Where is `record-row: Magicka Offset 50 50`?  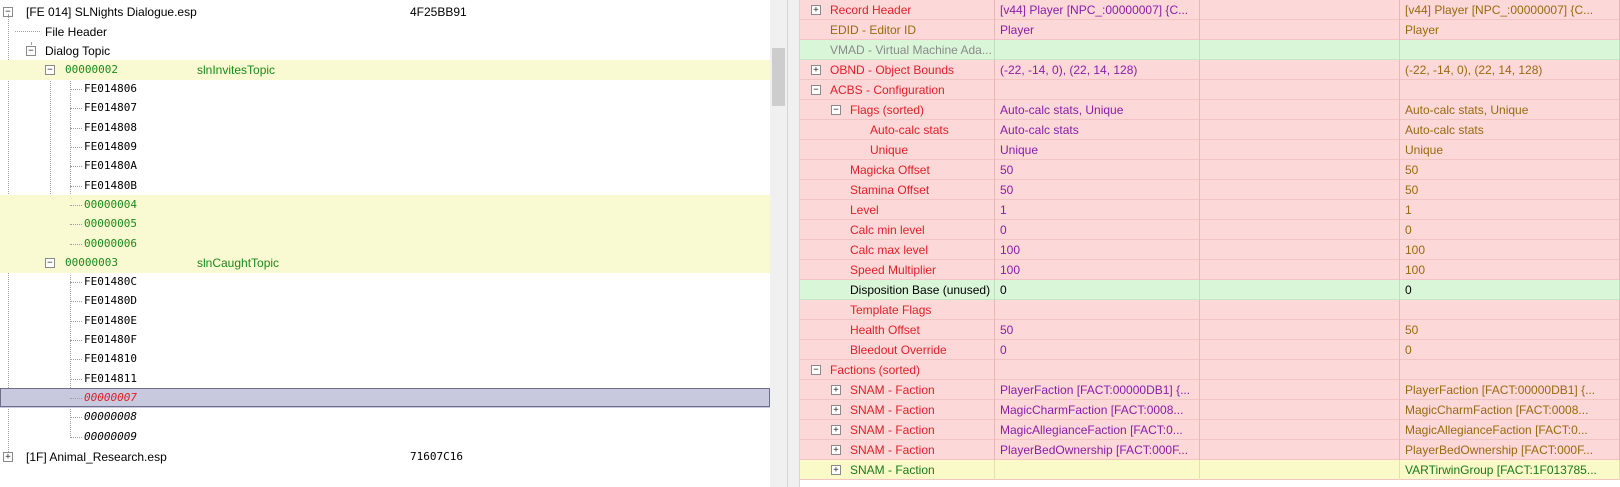 record-row: Magicka Offset 50 50 is located at coordinates (1210, 170).